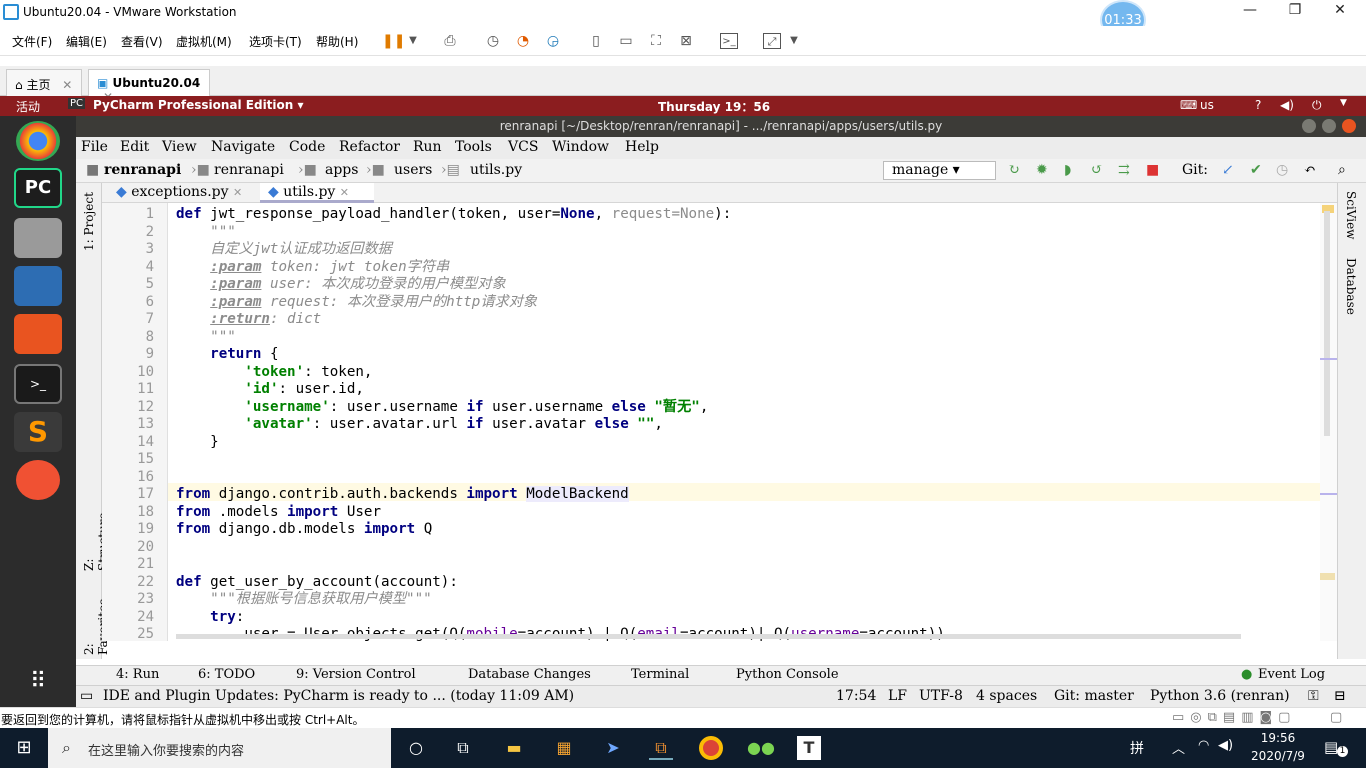  What do you see at coordinates (44, 82) in the screenshot?
I see `tab-home: ⌂ 主页 ✕` at bounding box center [44, 82].